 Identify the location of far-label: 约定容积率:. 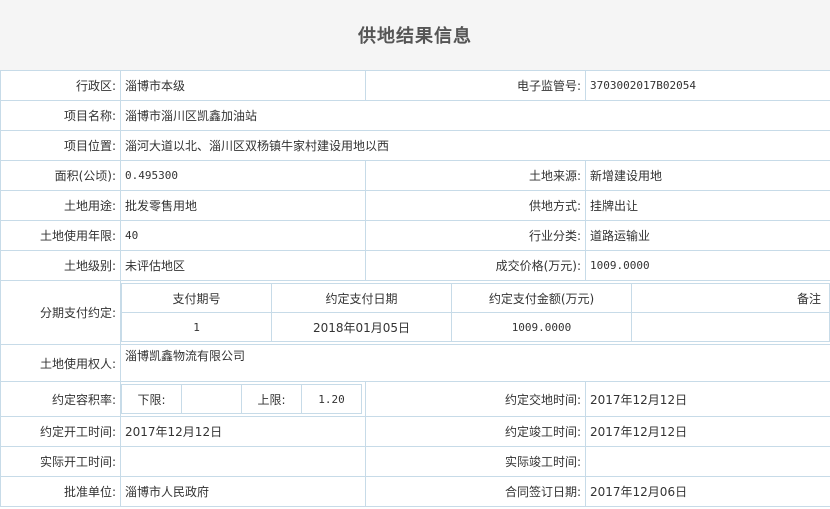
(60, 399).